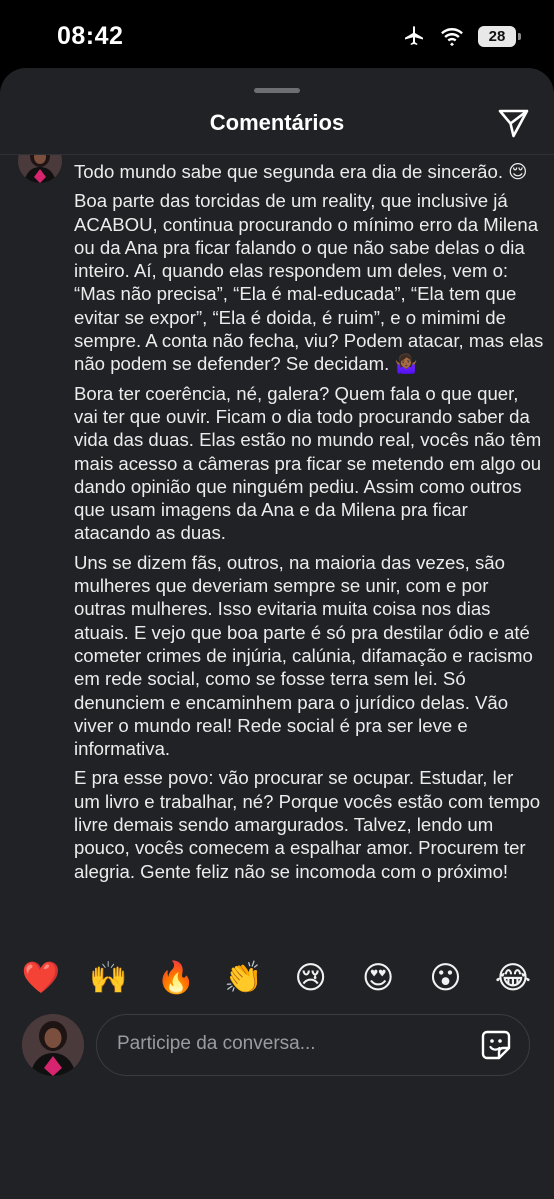 This screenshot has width=554, height=1199. I want to click on send-icon, so click(513, 123).